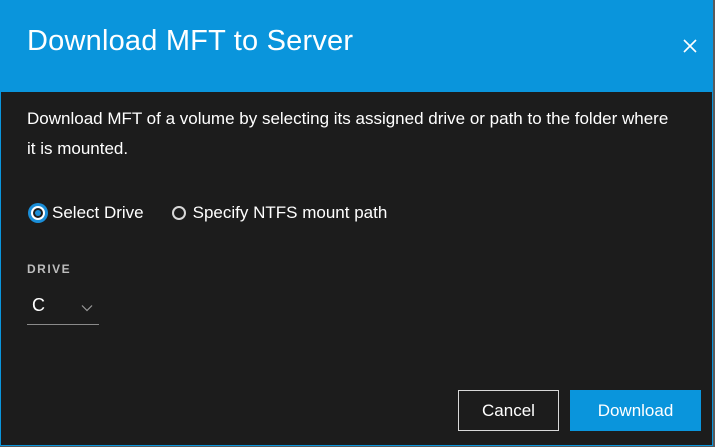 Image resolution: width=715 pixels, height=447 pixels. What do you see at coordinates (49, 269) in the screenshot?
I see `drive-field-label: DRIVE` at bounding box center [49, 269].